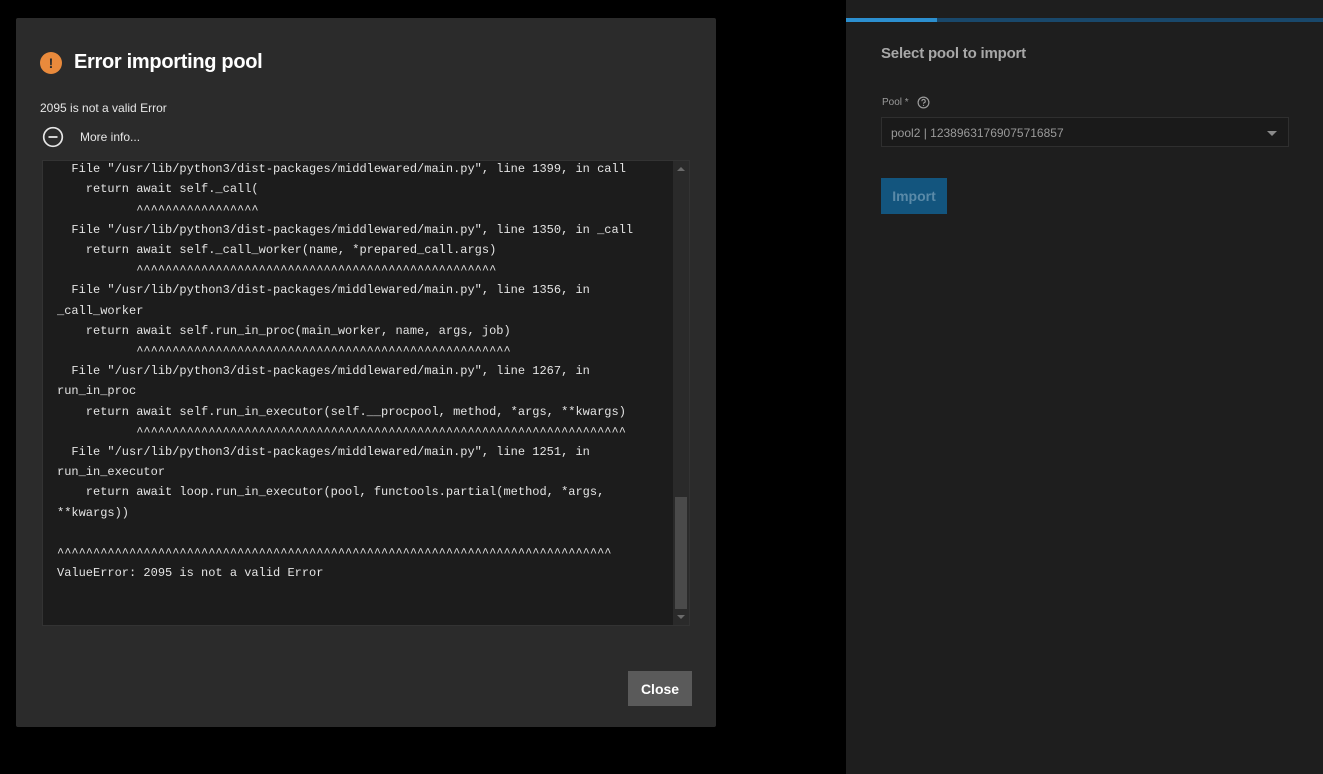 This screenshot has width=1323, height=774. What do you see at coordinates (51, 62) in the screenshot?
I see `warning-icon: !` at bounding box center [51, 62].